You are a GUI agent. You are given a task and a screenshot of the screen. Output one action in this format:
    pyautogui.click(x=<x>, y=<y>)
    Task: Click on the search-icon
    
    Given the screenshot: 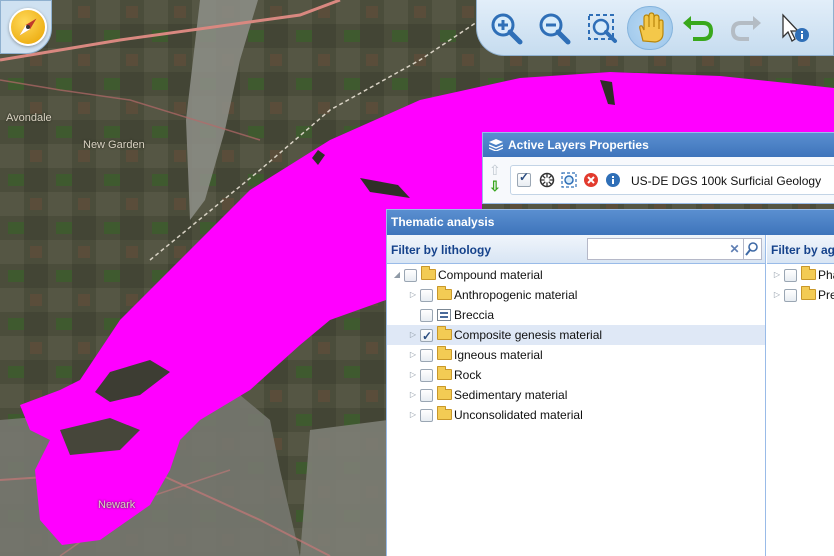 What is the action you would take?
    pyautogui.click(x=751, y=249)
    